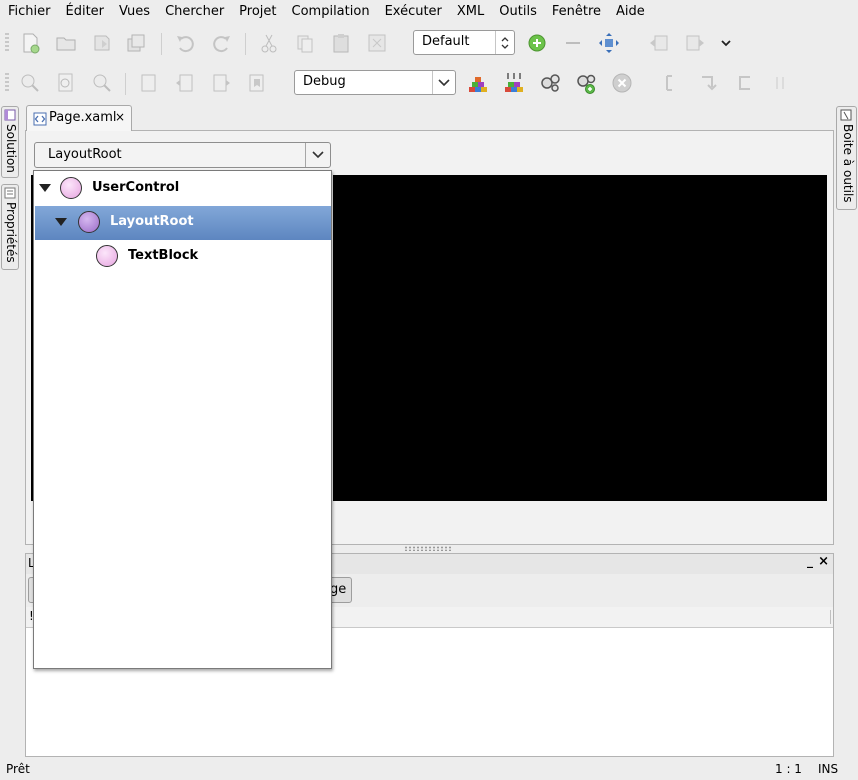 The height and width of the screenshot is (780, 858). What do you see at coordinates (576, 12) in the screenshot?
I see `menu-fenetre: Fenêtre` at bounding box center [576, 12].